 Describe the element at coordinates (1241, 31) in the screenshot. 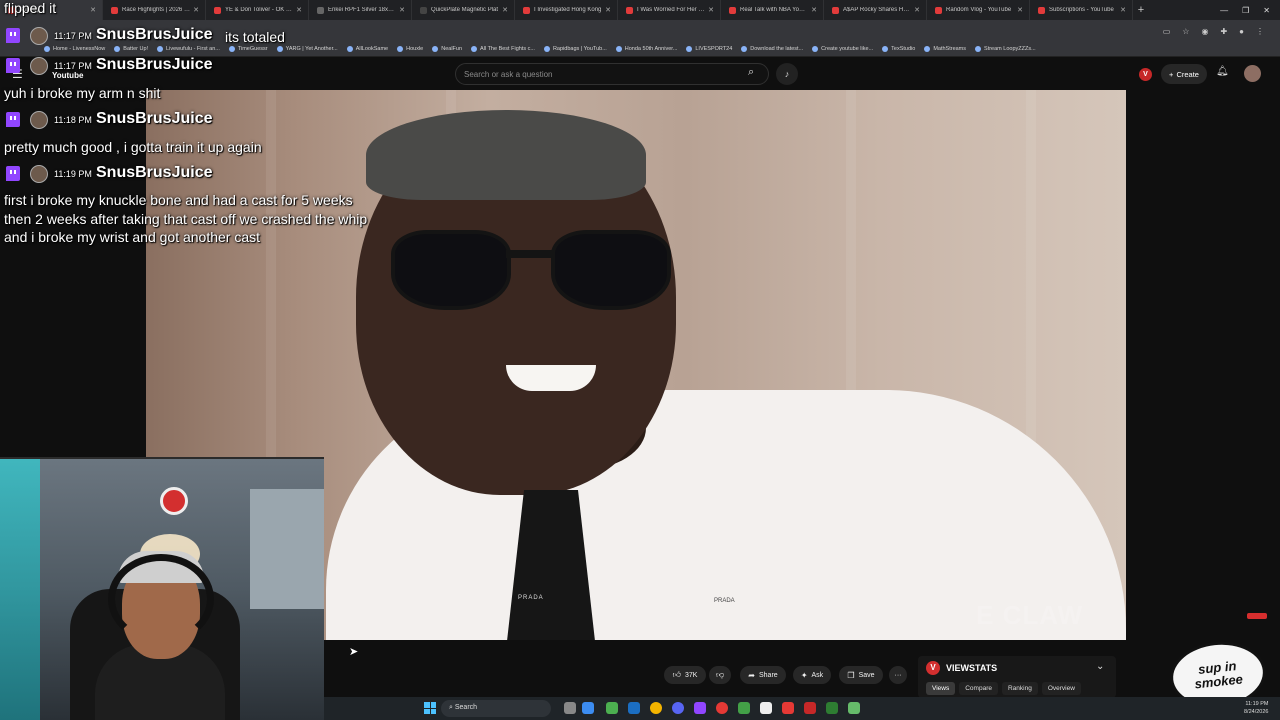

I see `profile-icon: ●` at that location.